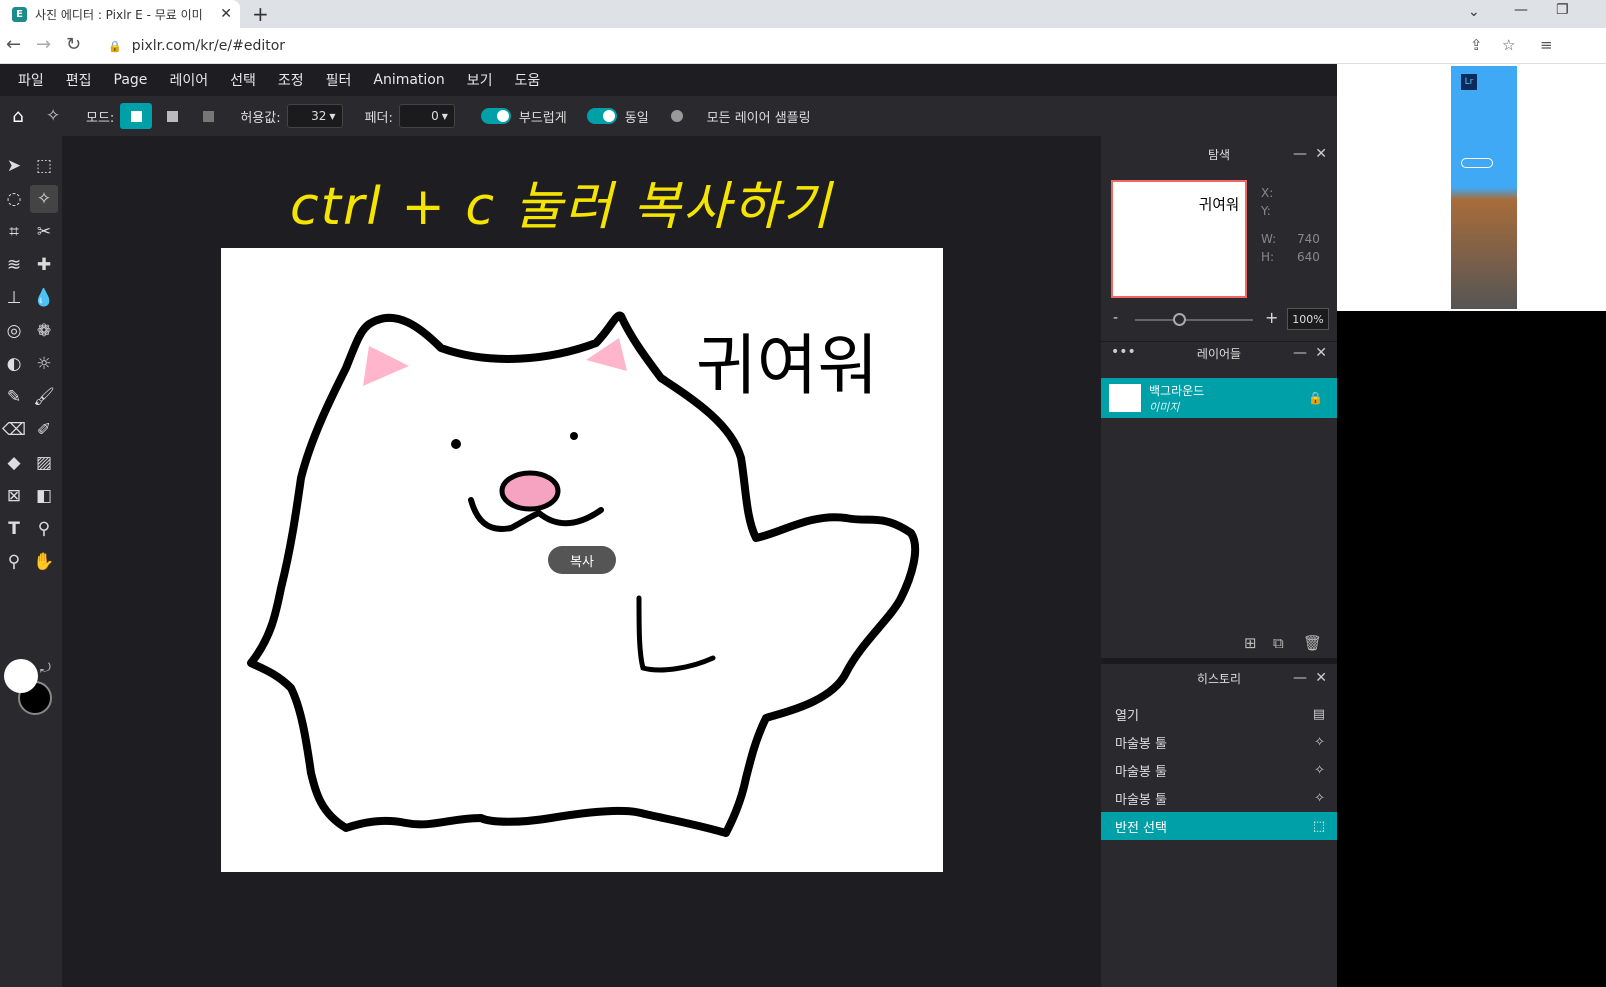  I want to click on tab-close-icon: ✕, so click(226, 14).